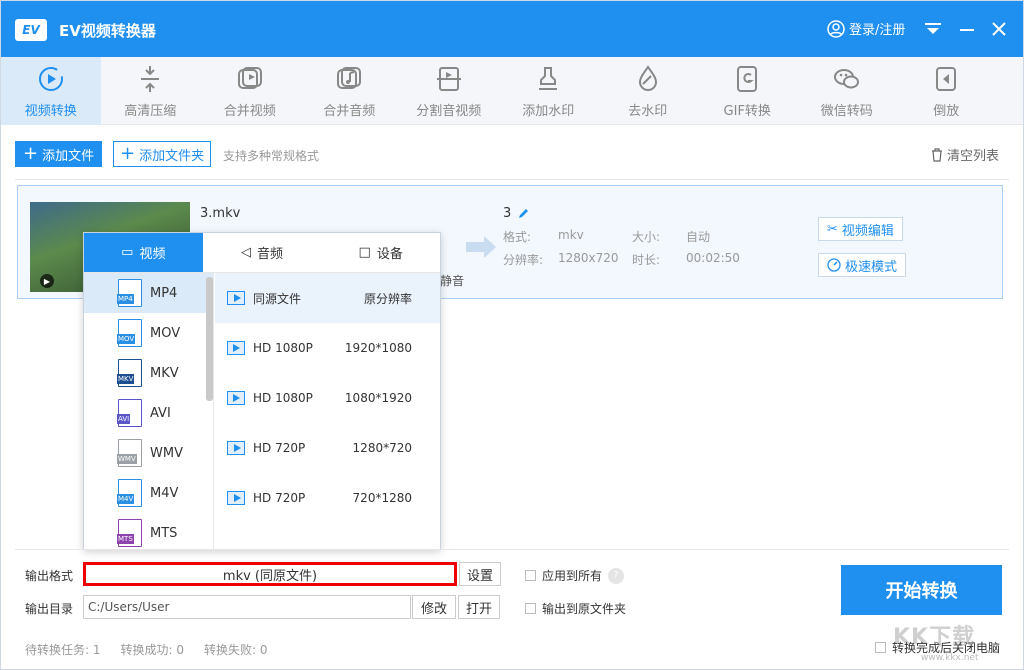 Image resolution: width=1024 pixels, height=670 pixels. I want to click on file-format-badge: MTS, so click(125, 539).